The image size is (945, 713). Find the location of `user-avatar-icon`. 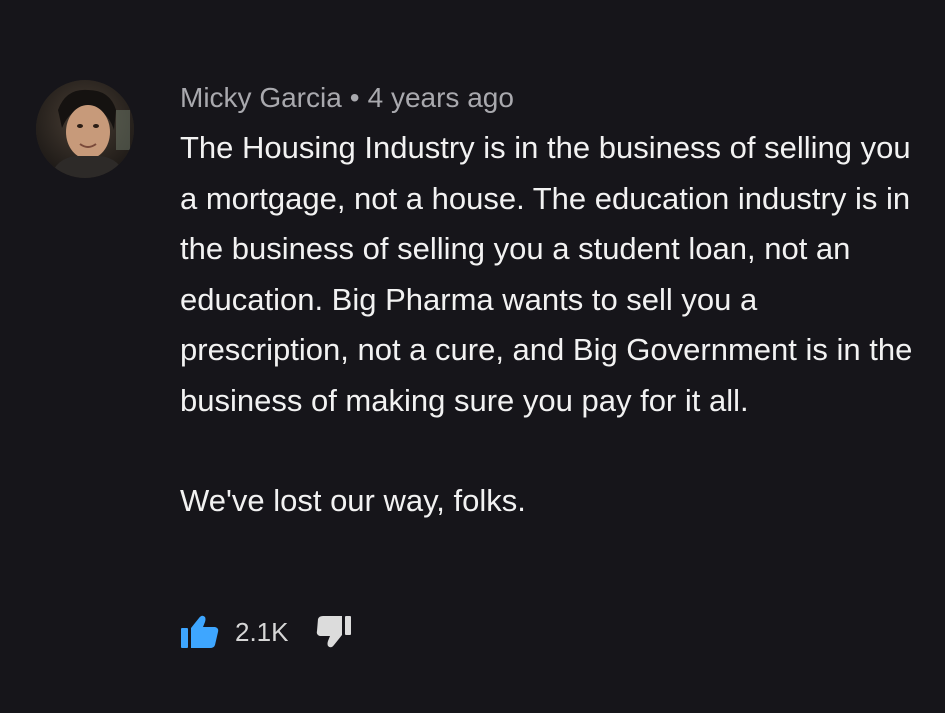

user-avatar-icon is located at coordinates (85, 129).